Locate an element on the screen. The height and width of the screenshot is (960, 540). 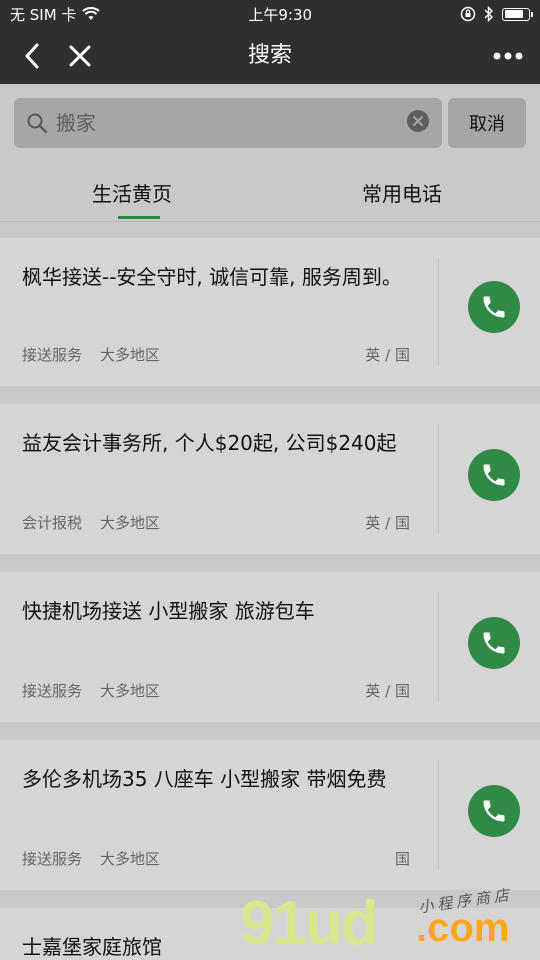
clear-icon is located at coordinates (418, 121).